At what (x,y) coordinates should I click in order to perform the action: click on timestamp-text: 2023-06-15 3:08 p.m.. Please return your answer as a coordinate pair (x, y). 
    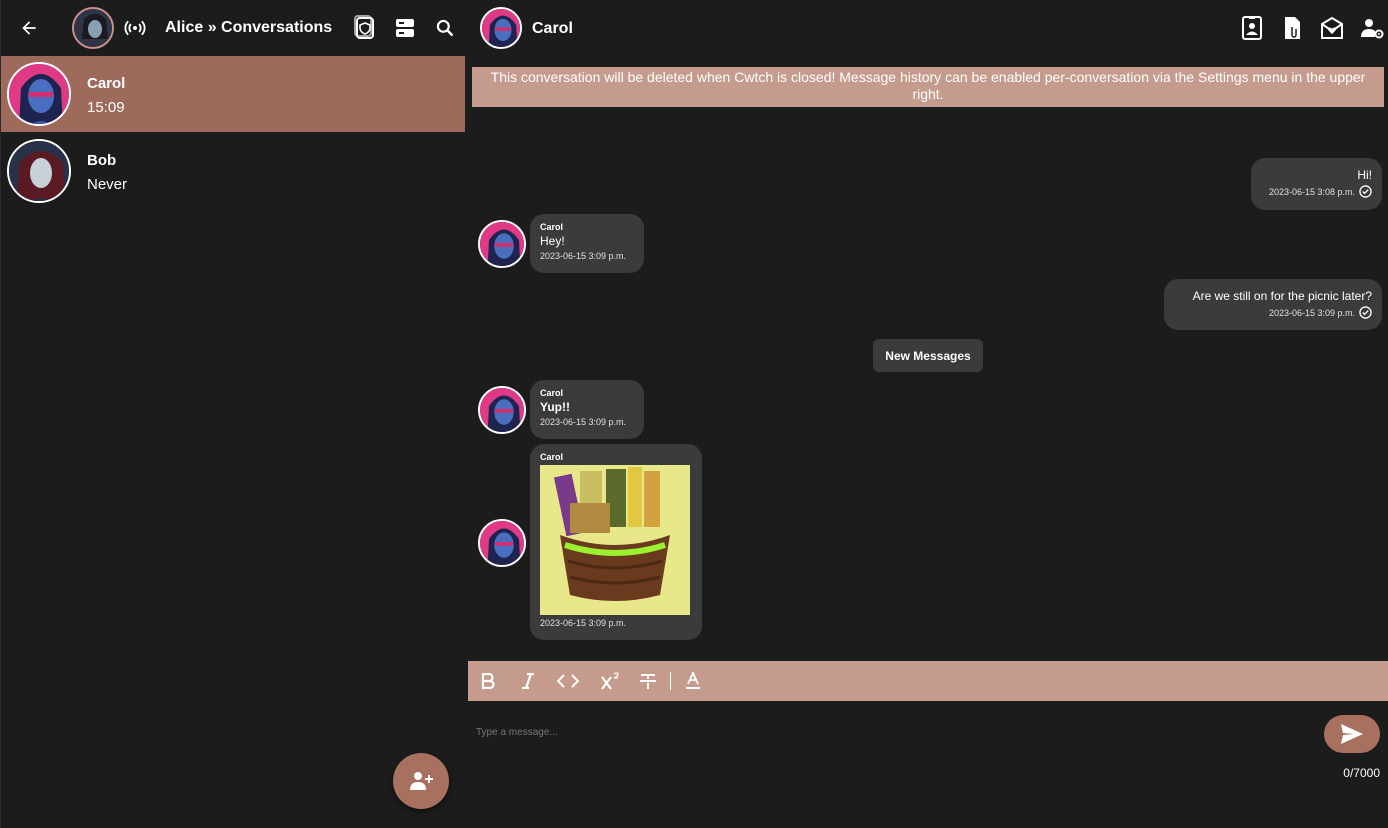
    Looking at the image, I should click on (1311, 191).